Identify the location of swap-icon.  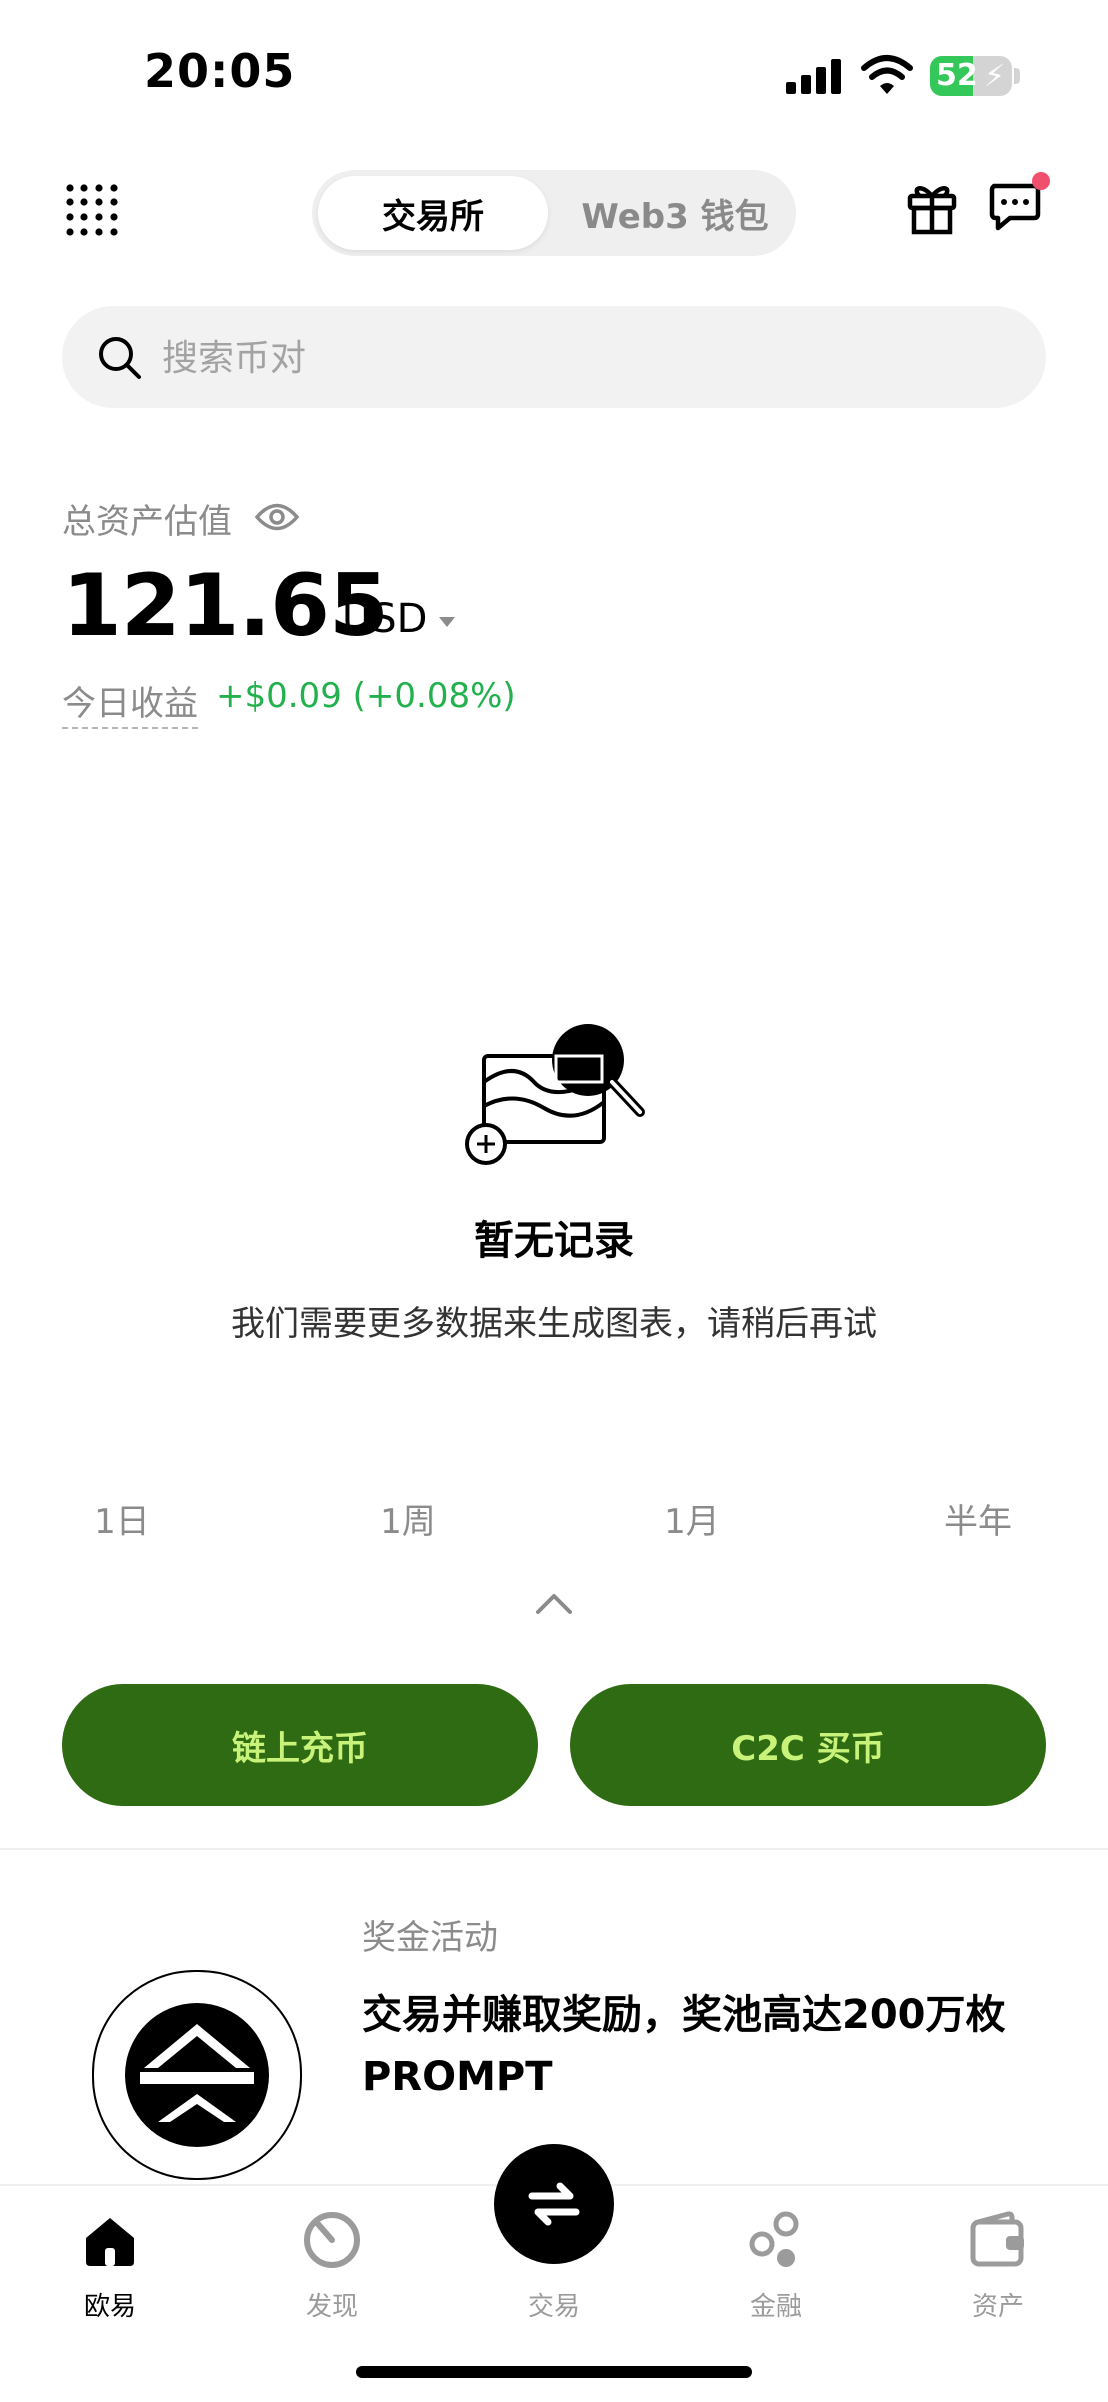
(554, 2204).